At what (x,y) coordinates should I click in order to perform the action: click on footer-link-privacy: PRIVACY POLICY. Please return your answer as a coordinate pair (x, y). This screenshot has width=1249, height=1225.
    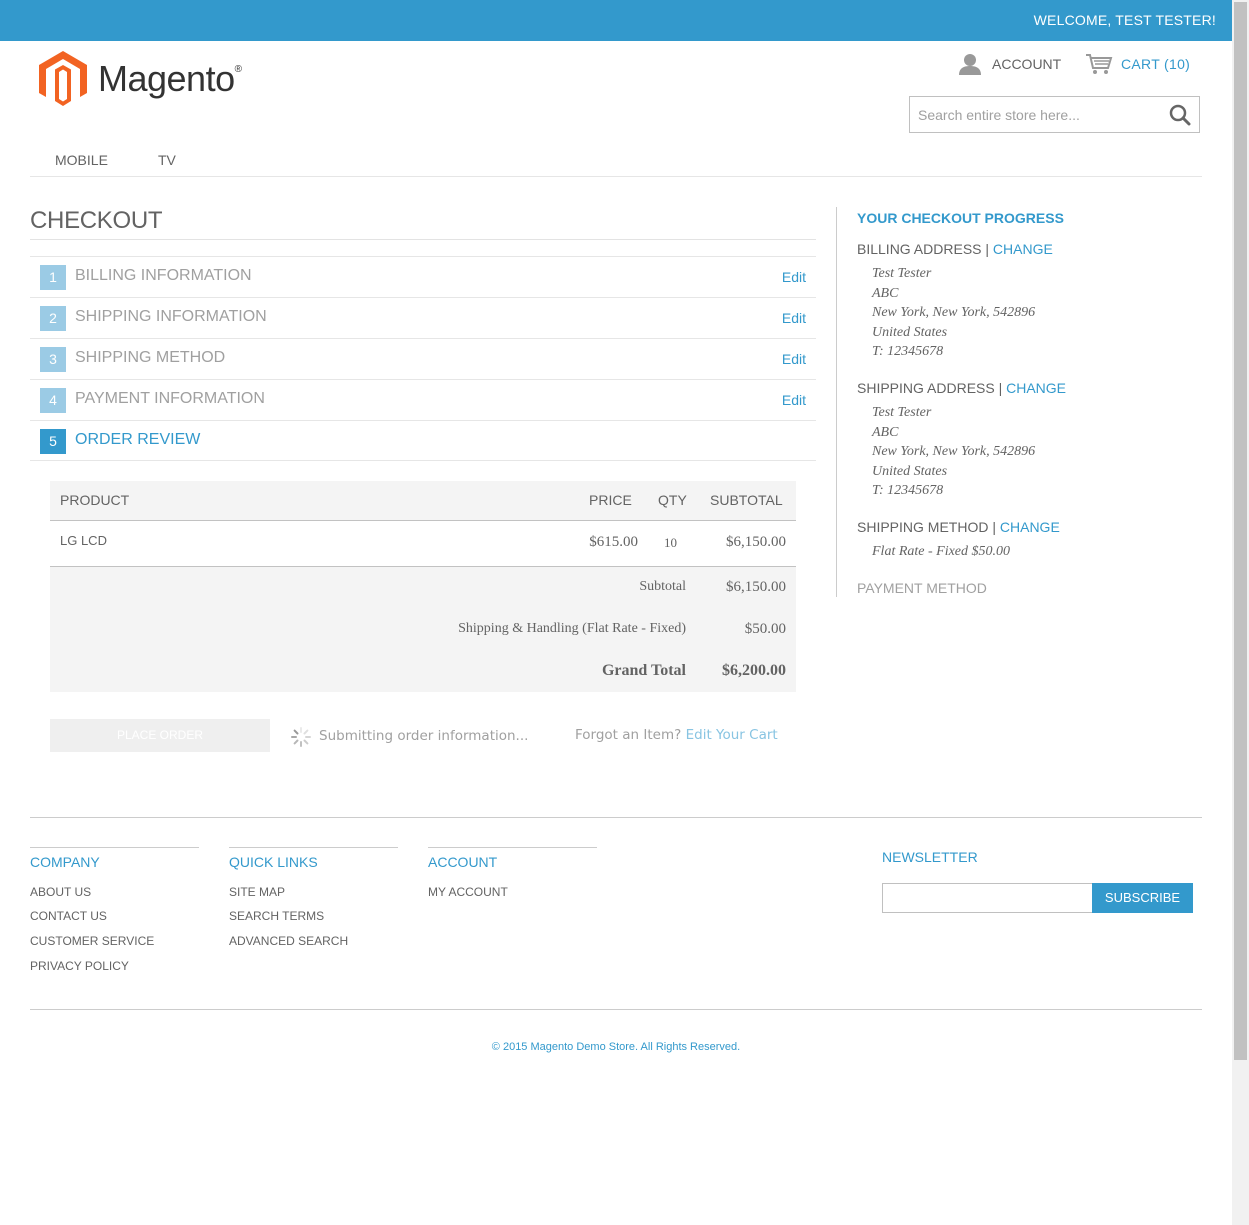
    Looking at the image, I should click on (79, 966).